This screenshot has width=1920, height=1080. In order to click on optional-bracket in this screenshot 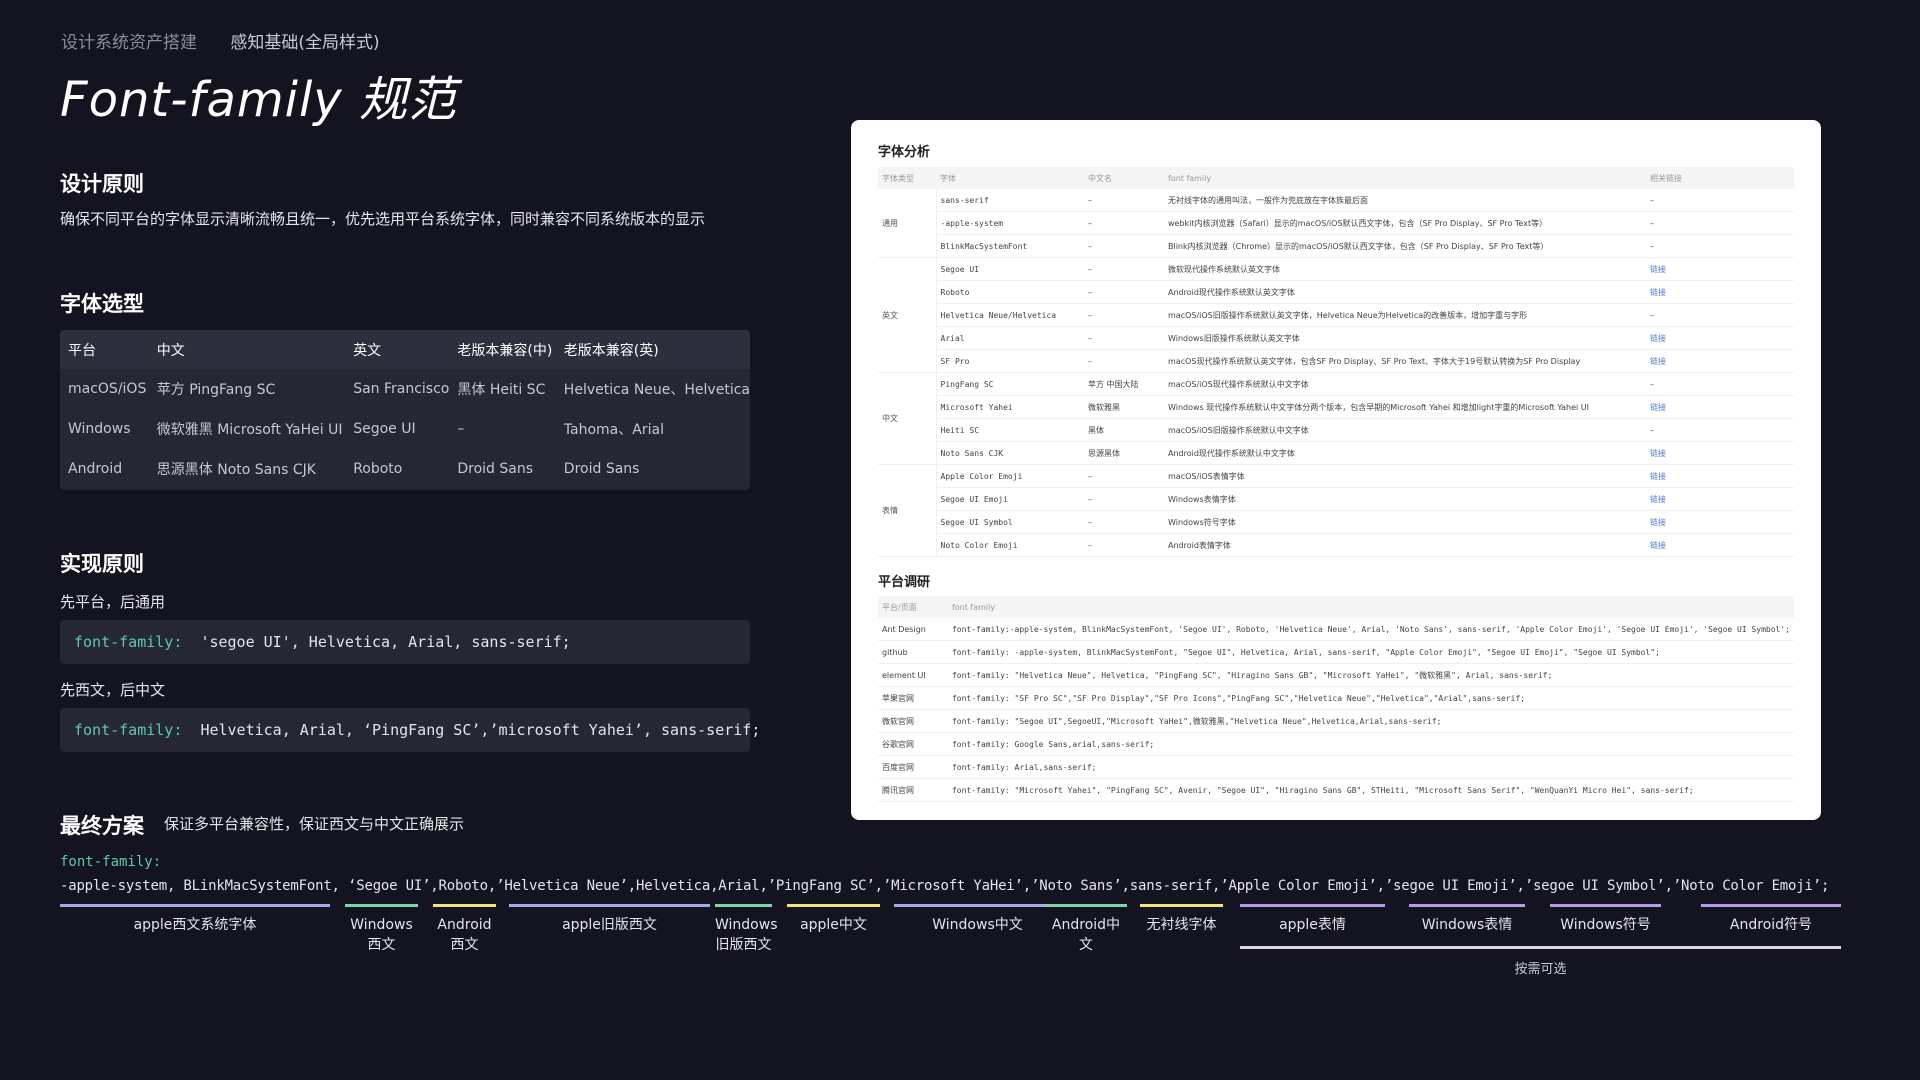, I will do `click(1540, 947)`.